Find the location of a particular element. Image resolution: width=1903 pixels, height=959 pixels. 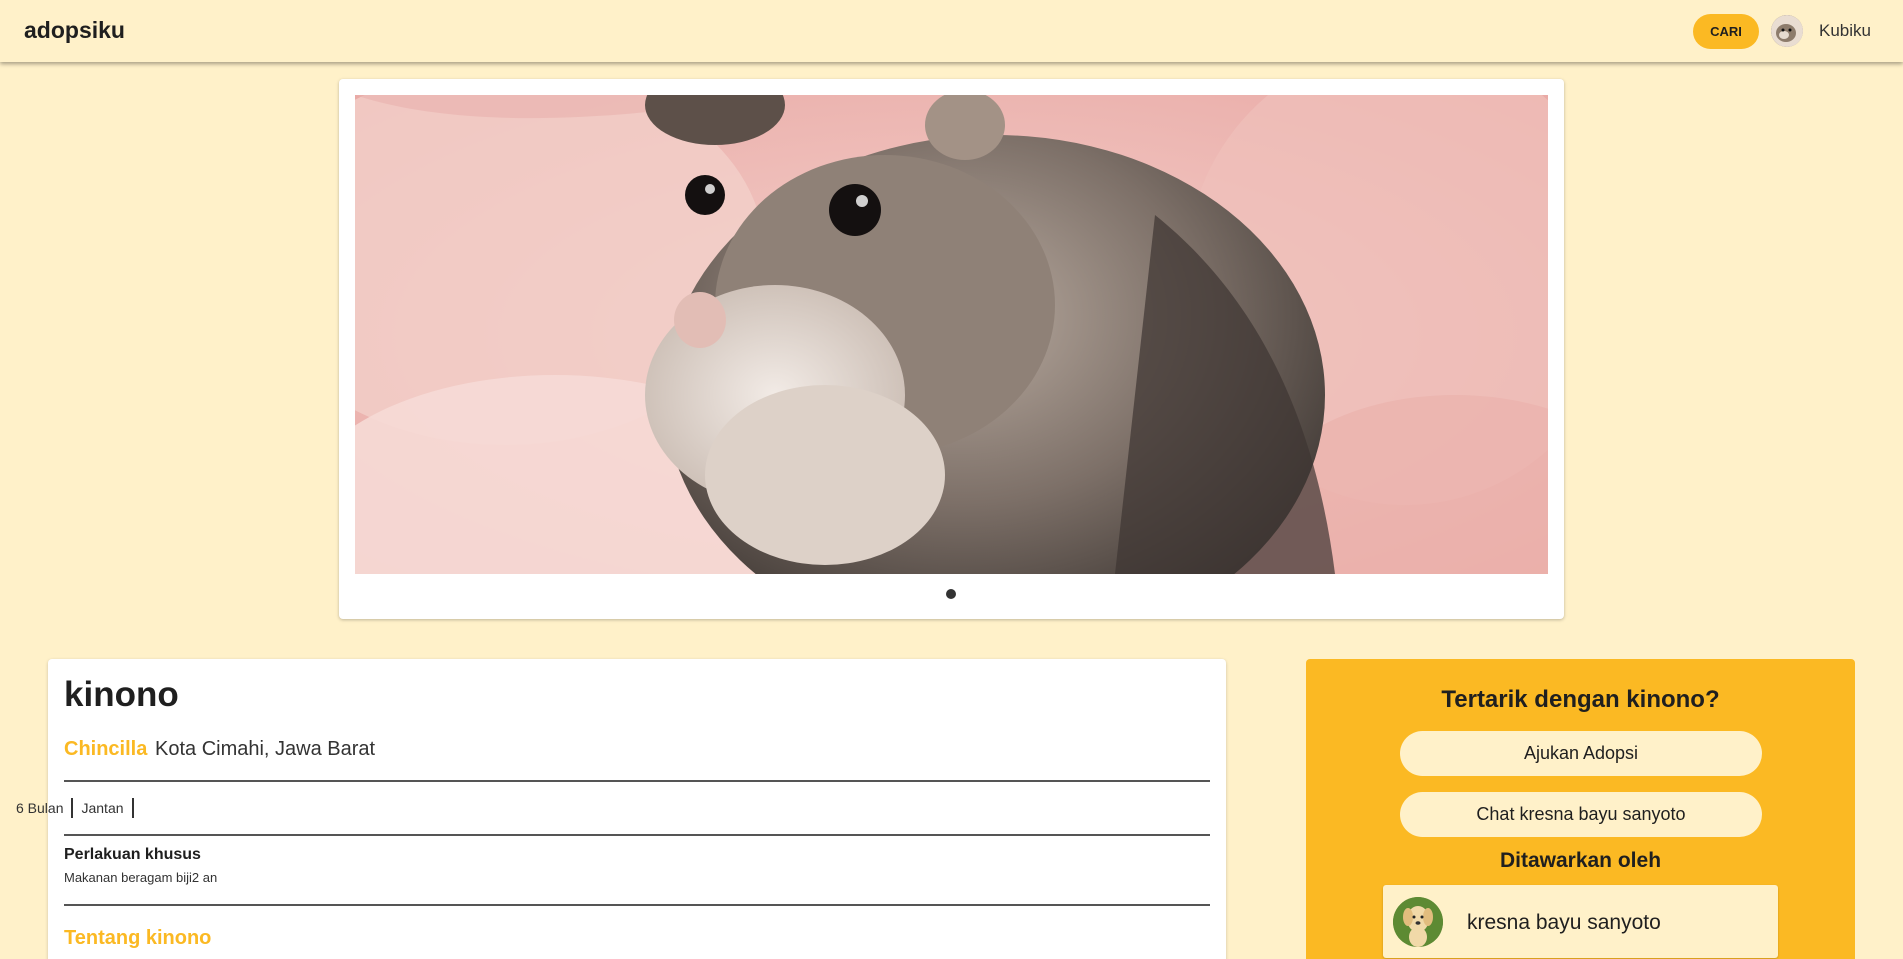

user-avatar is located at coordinates (1787, 31).